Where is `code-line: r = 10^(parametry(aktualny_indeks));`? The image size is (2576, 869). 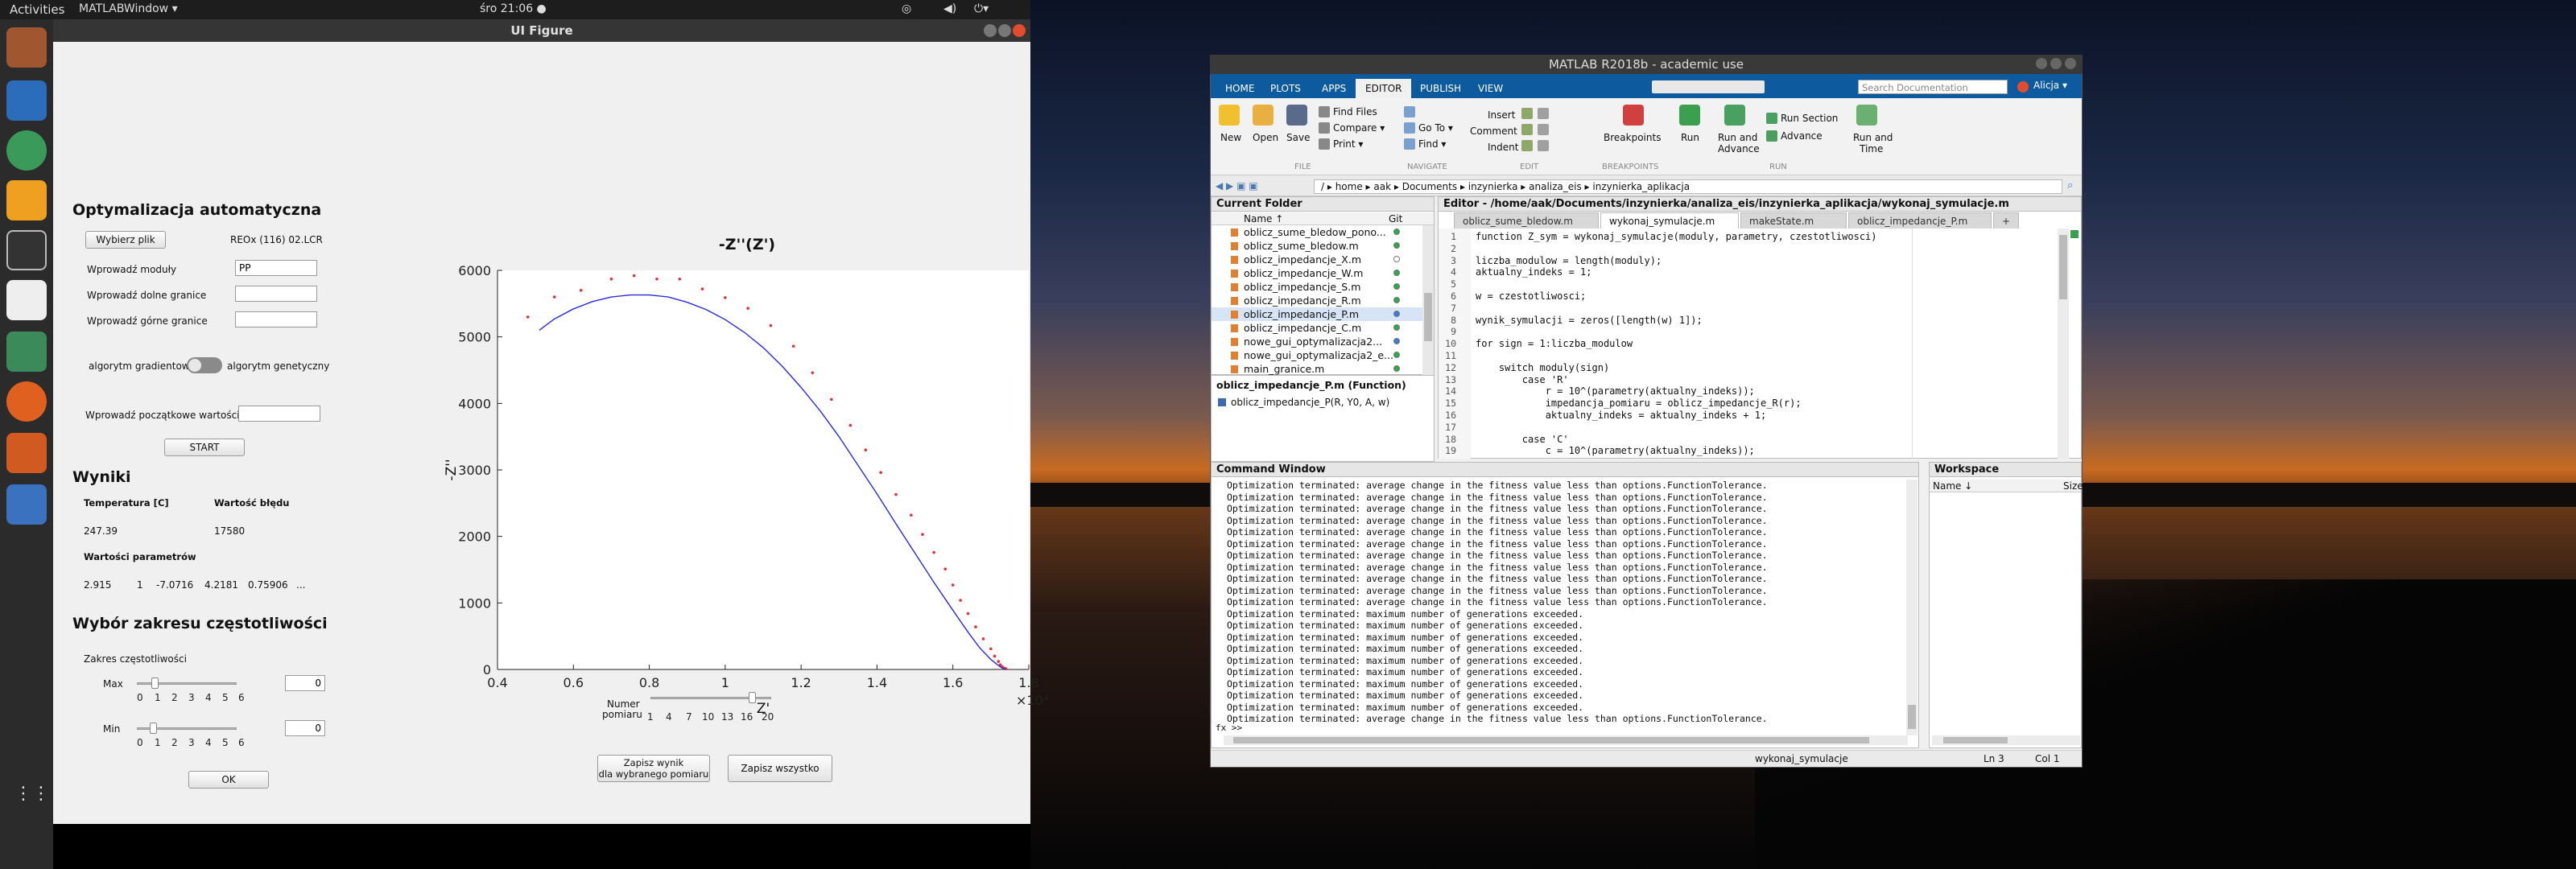 code-line: r = 10^(parametry(aktualny_indeks)); is located at coordinates (1615, 391).